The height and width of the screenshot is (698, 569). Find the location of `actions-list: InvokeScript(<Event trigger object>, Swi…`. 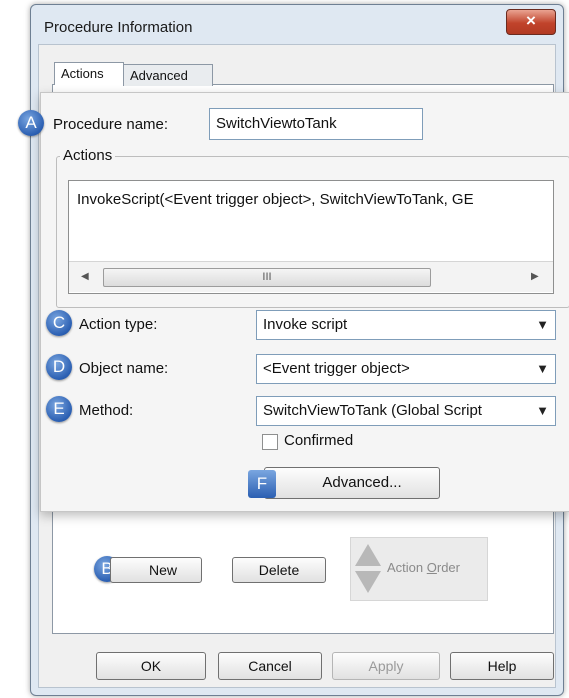

actions-list: InvokeScript(<Event trigger object>, Swi… is located at coordinates (311, 237).